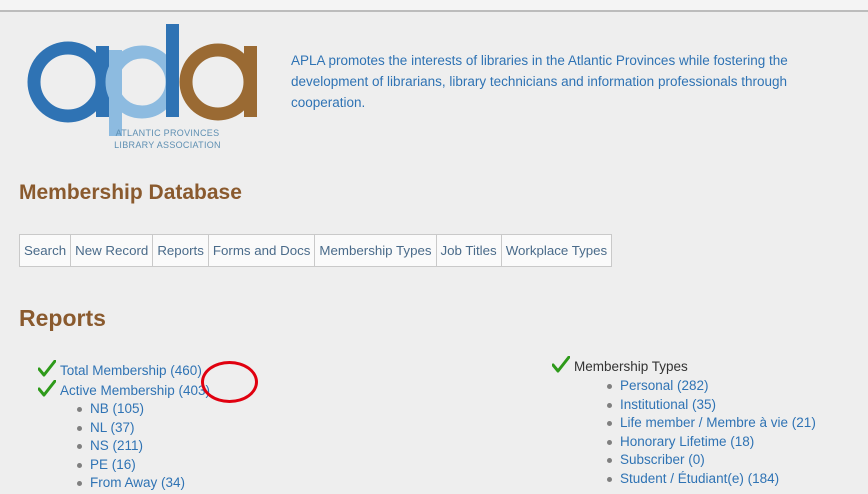 This screenshot has height=494, width=868. What do you see at coordinates (46, 250) in the screenshot?
I see `nav-search: Search` at bounding box center [46, 250].